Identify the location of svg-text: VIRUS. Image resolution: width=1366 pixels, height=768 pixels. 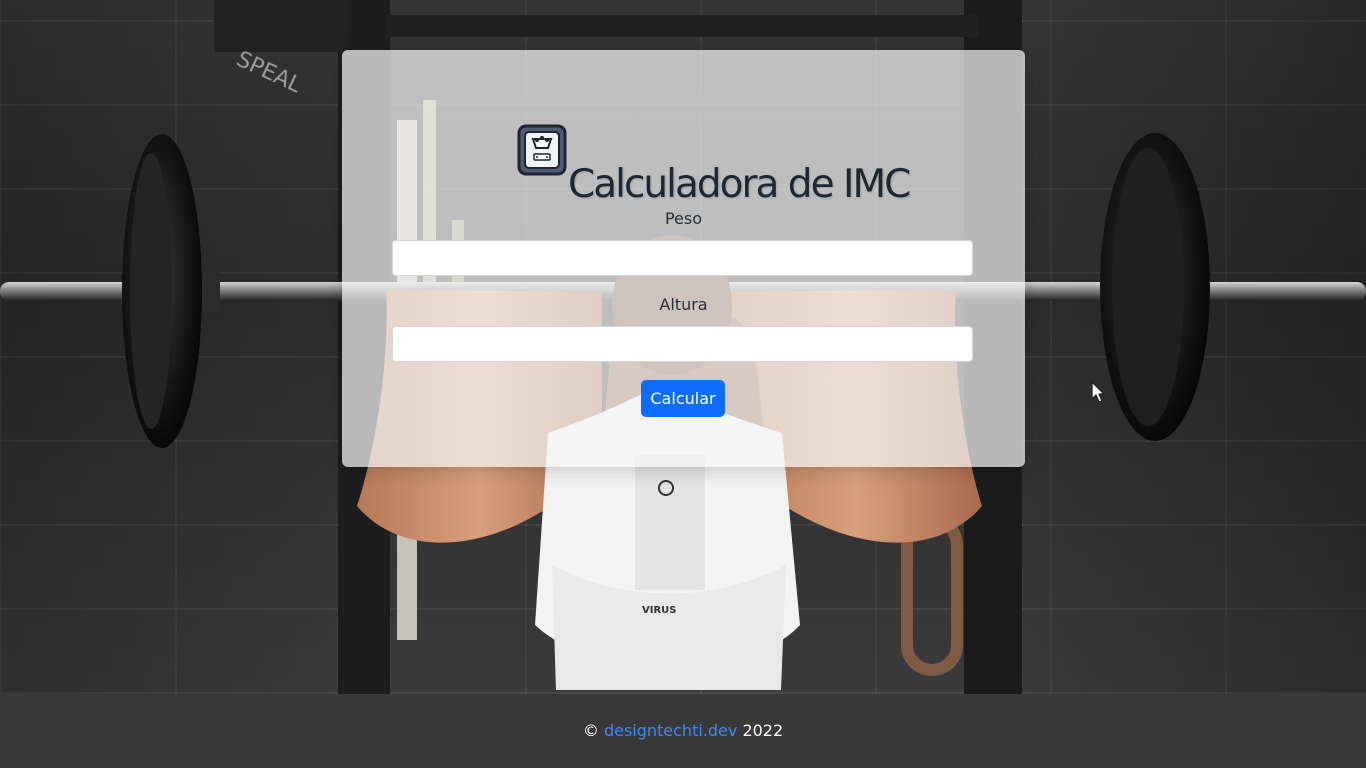
(659, 610).